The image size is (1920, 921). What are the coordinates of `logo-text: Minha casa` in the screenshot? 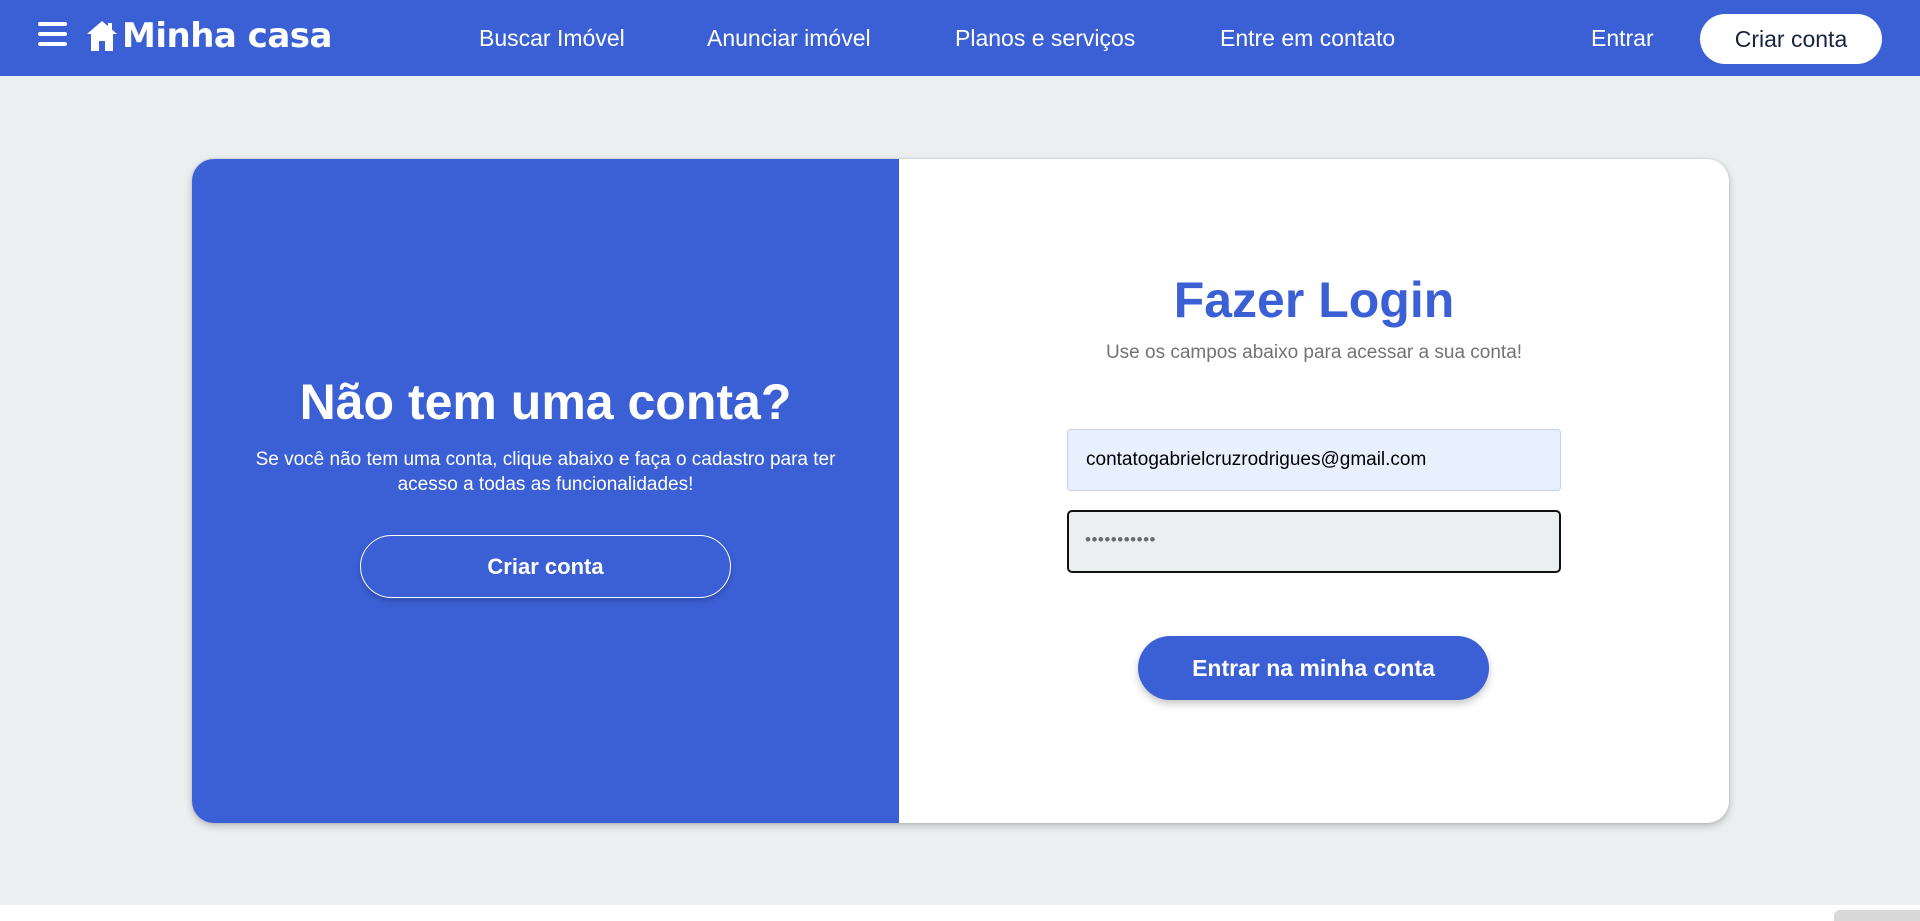 It's located at (227, 36).